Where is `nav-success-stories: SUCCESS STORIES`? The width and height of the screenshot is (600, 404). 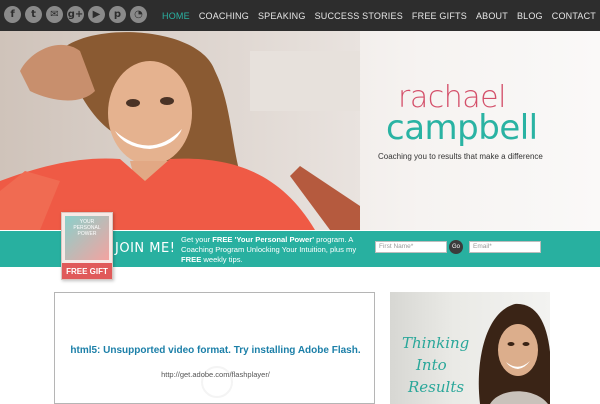
nav-success-stories: SUCCESS STORIES is located at coordinates (359, 16).